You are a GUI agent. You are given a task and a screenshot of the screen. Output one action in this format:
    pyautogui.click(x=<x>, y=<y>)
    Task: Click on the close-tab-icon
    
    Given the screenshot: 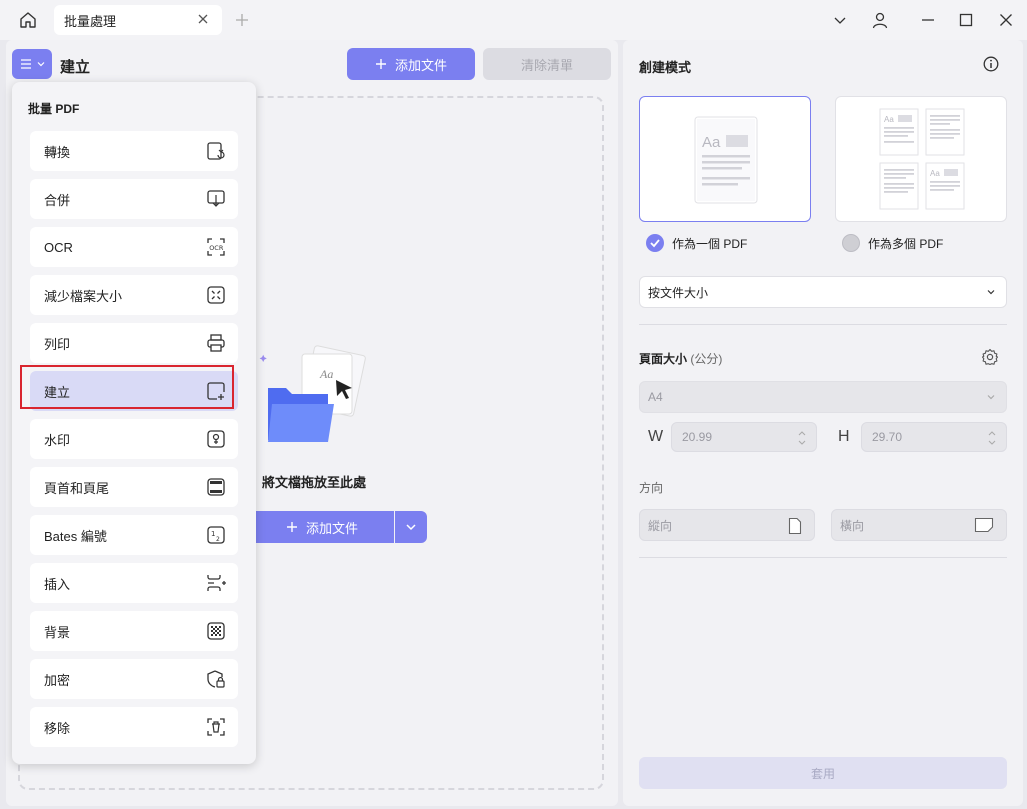 What is the action you would take?
    pyautogui.click(x=203, y=19)
    